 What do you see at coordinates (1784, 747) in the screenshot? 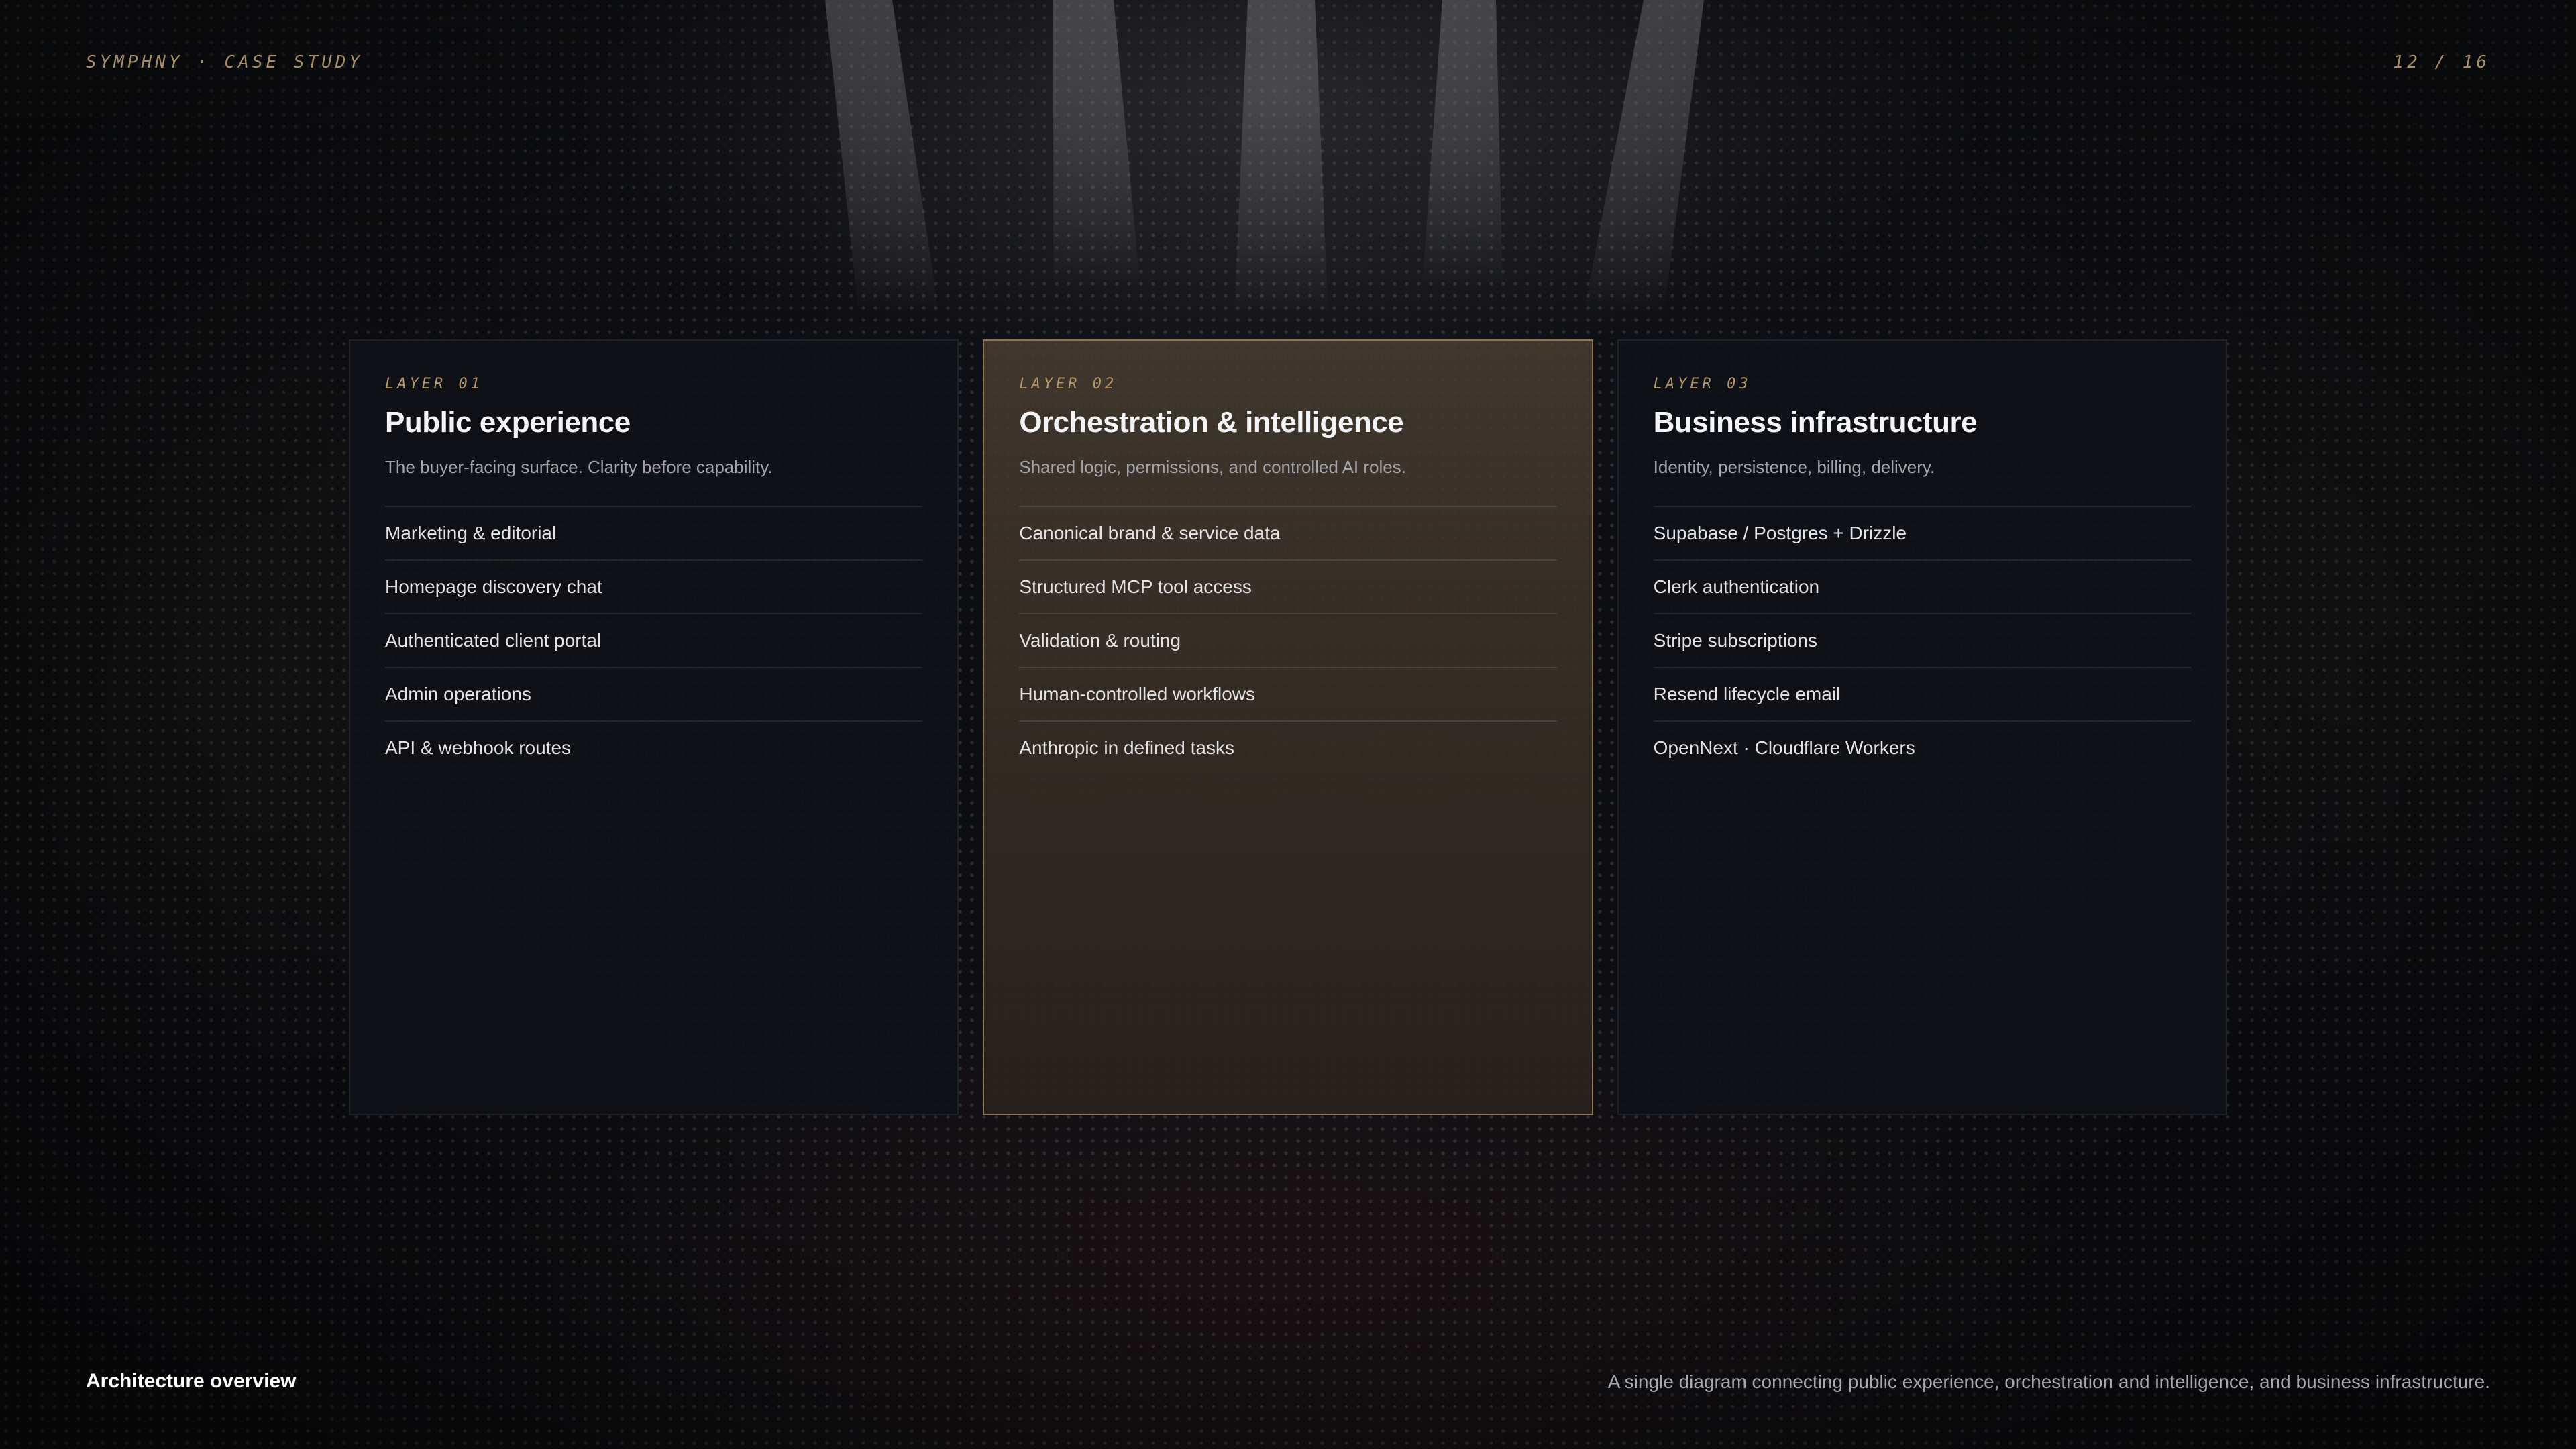
I see `list-item: OpenNext · Cloudflare Workers` at bounding box center [1784, 747].